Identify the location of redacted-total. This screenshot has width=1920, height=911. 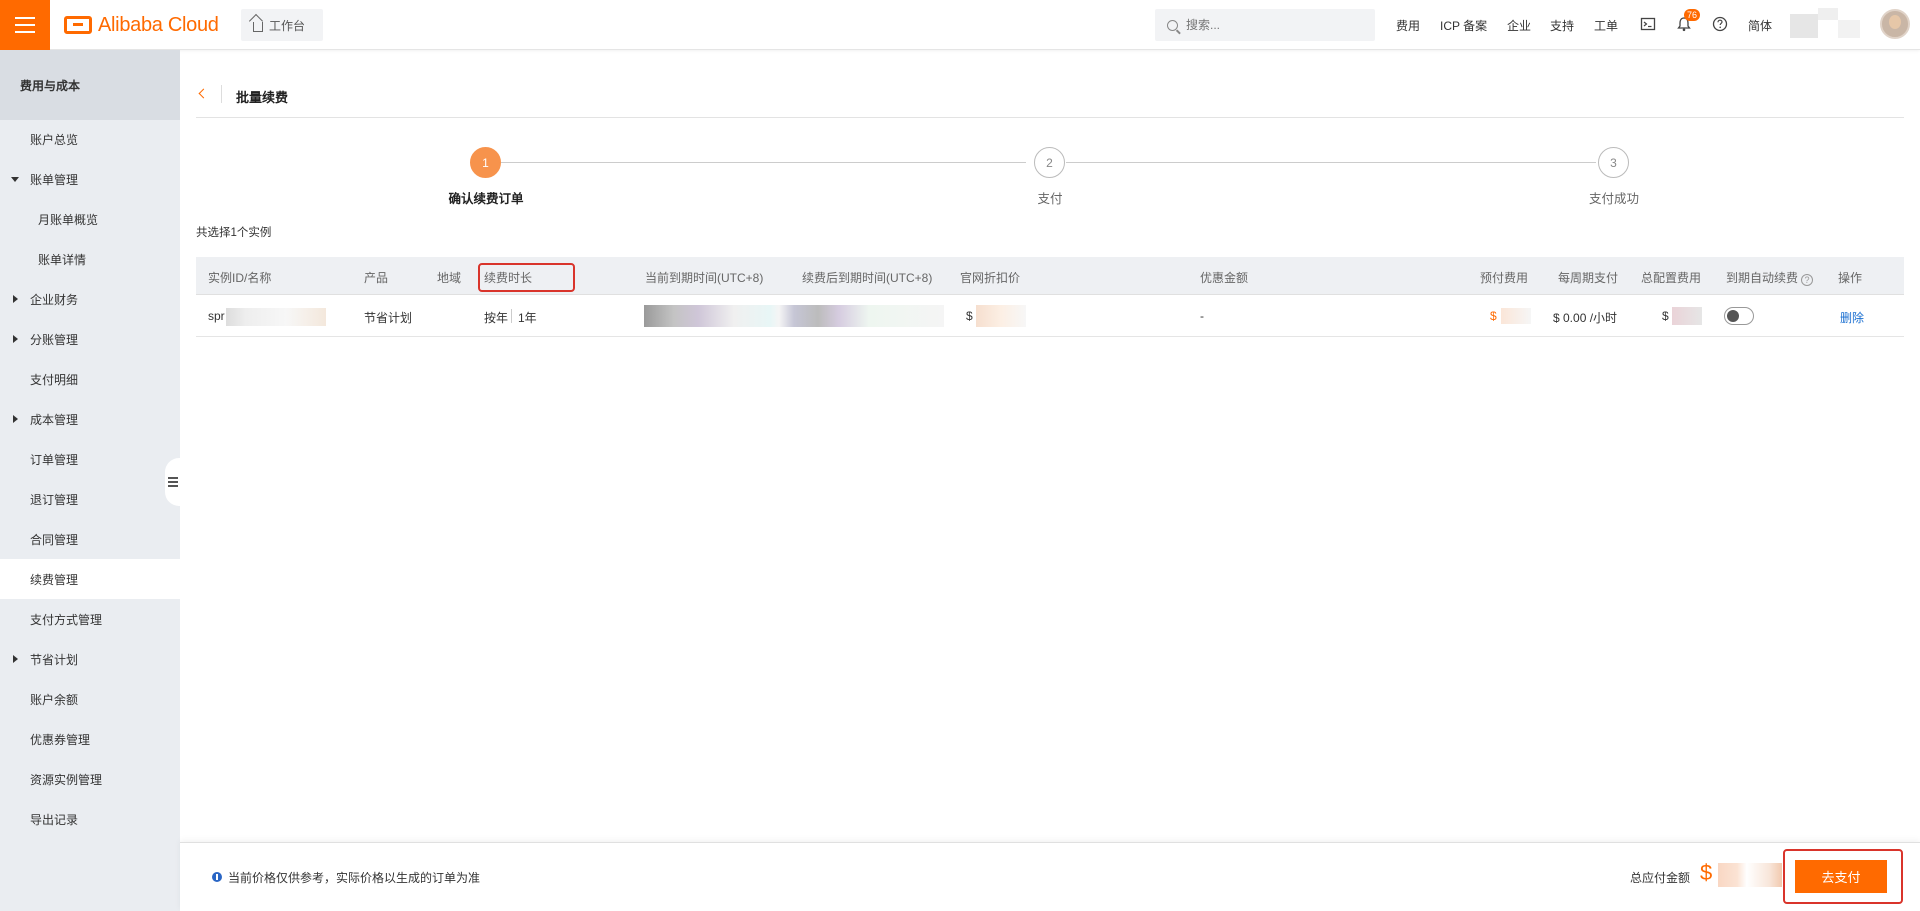
(1687, 316).